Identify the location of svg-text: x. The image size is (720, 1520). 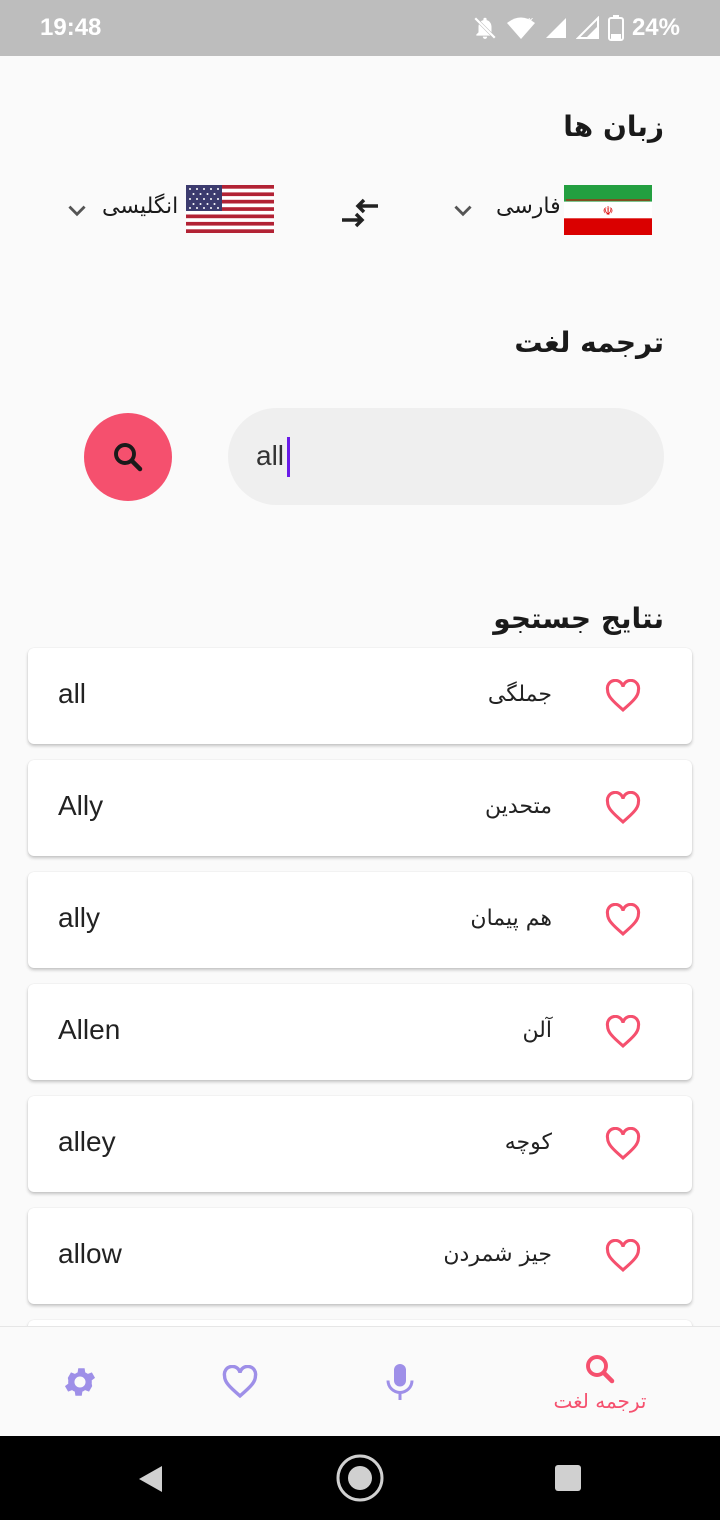
(531, 21).